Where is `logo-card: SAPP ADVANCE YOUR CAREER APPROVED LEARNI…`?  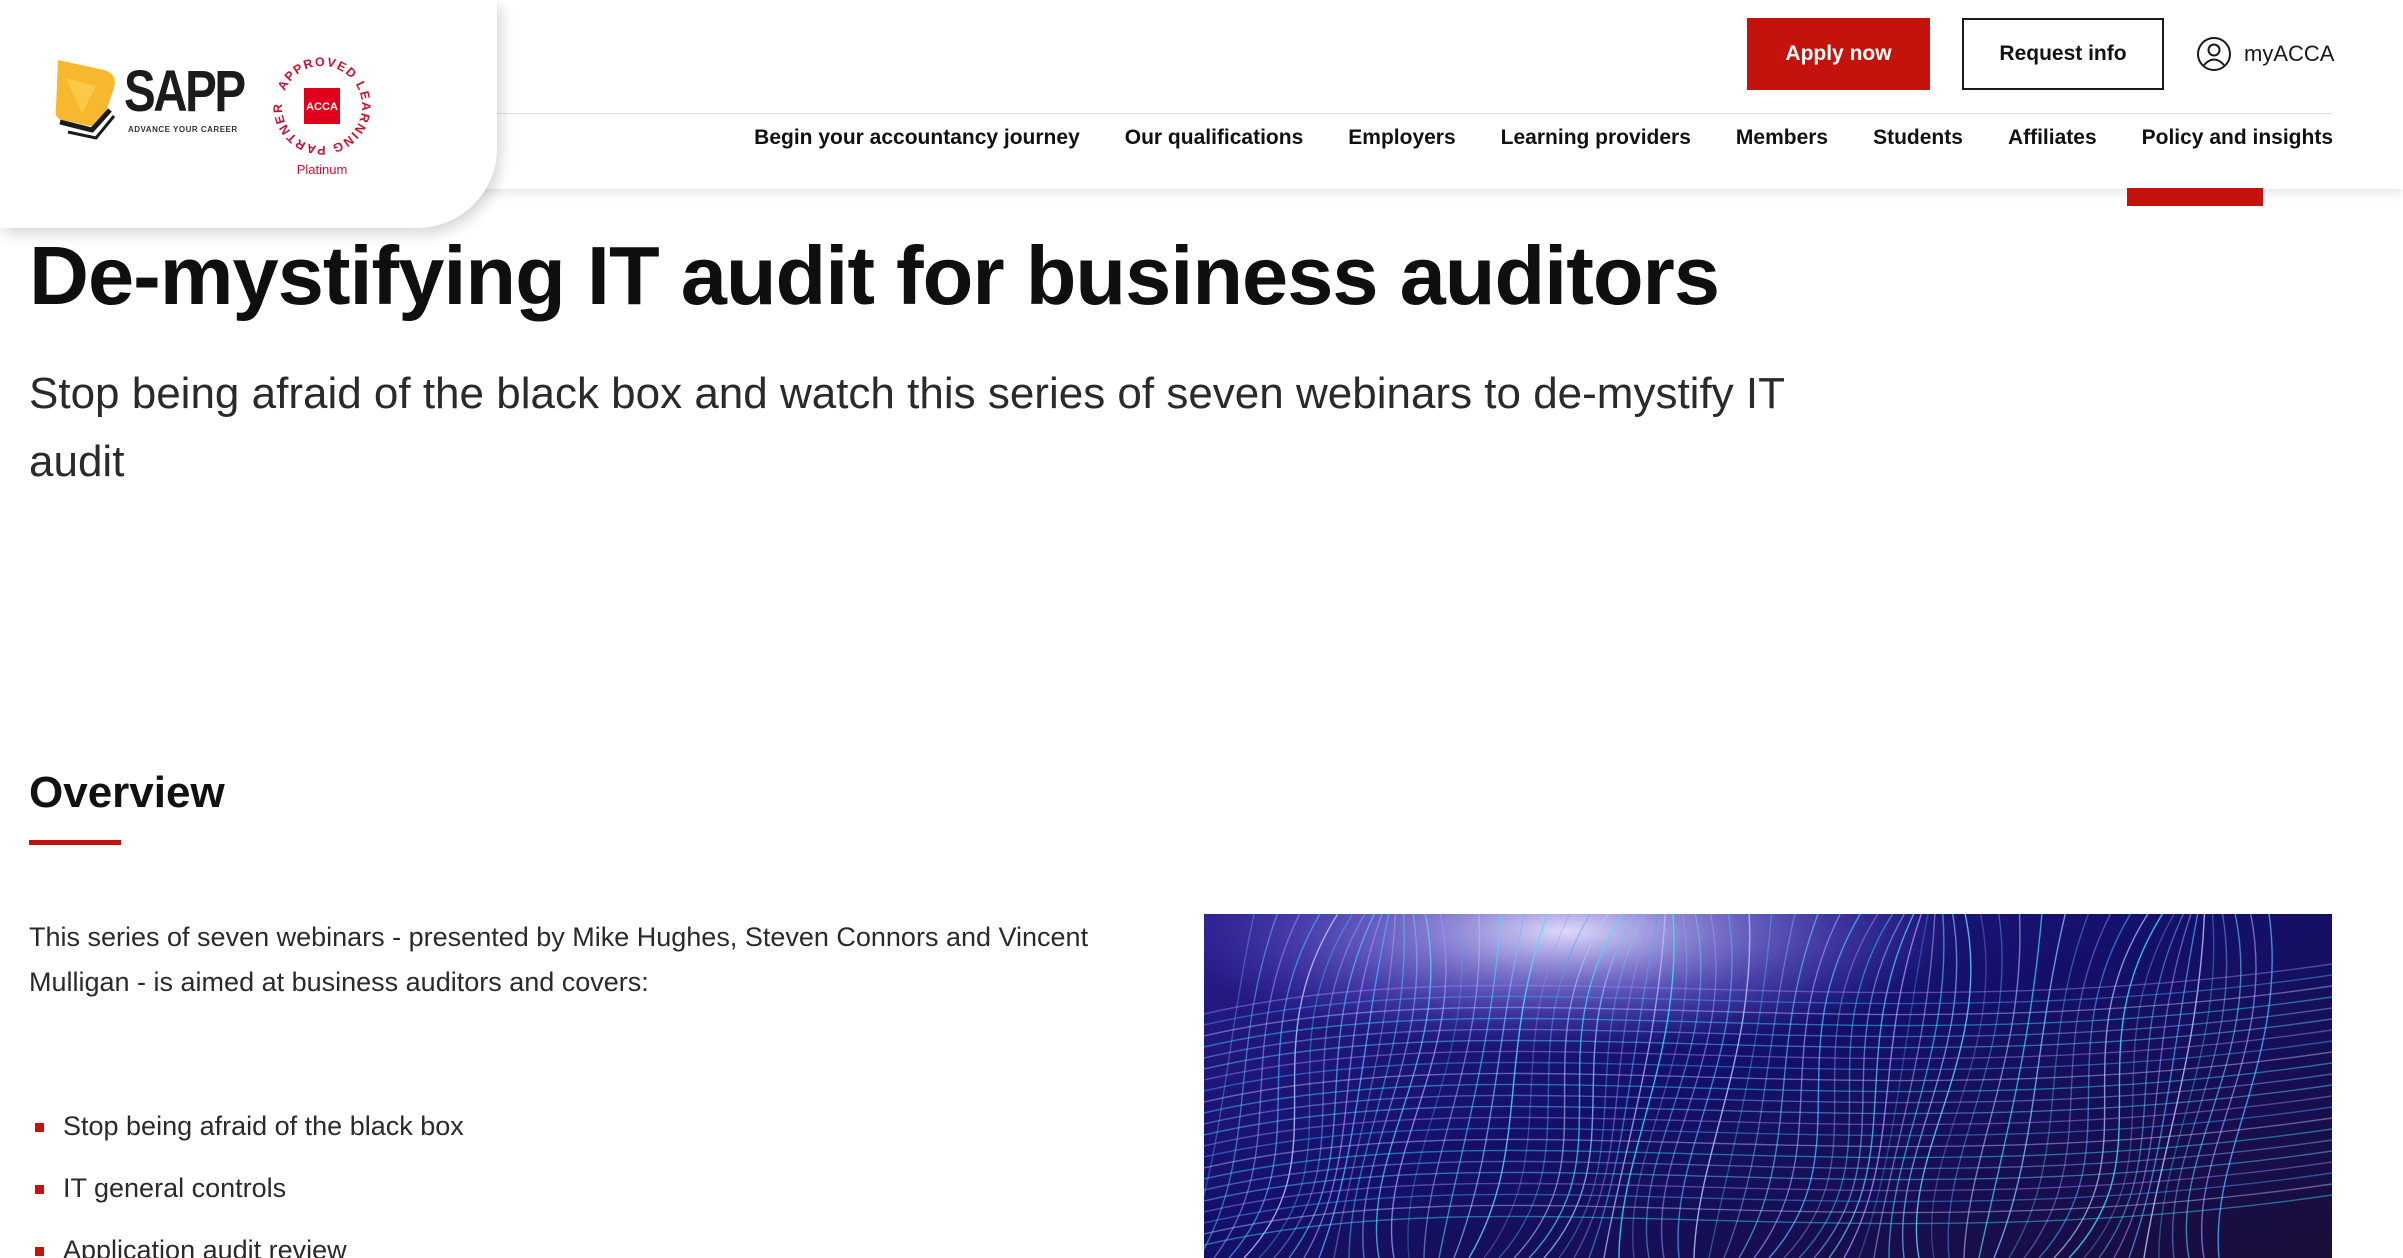
logo-card: SAPP ADVANCE YOUR CAREER APPROVED LEARNI… is located at coordinates (248, 114).